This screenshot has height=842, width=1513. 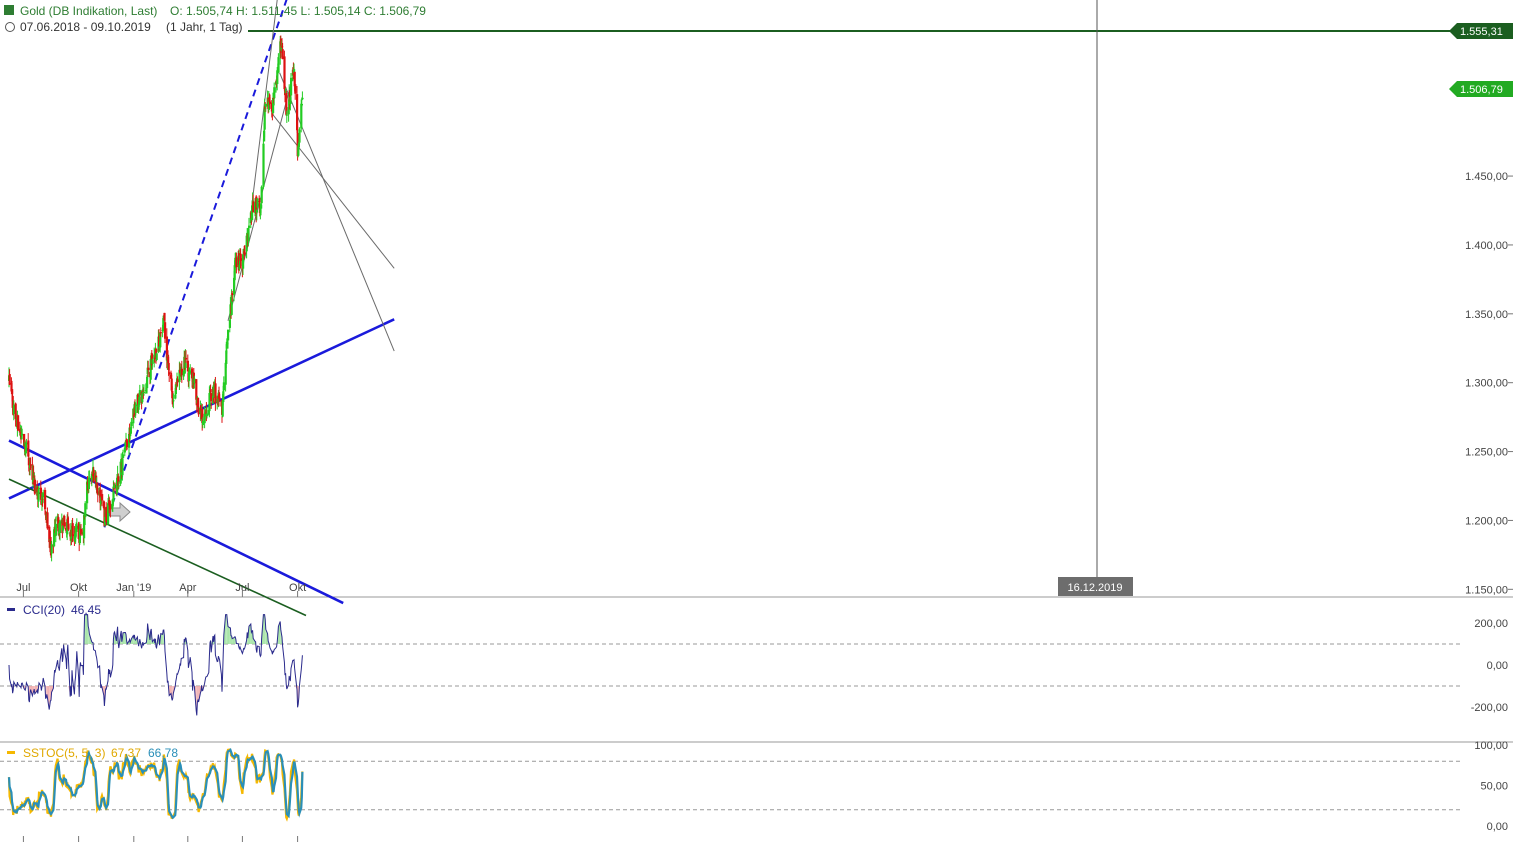 I want to click on y-tick-label: 1.250,00, so click(x=1486, y=453).